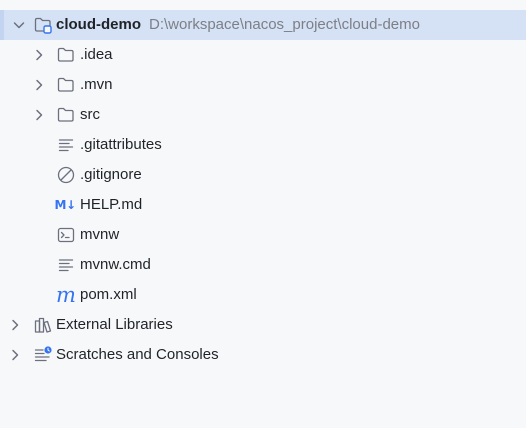 This screenshot has width=526, height=428. I want to click on tree-item-idea-folder: .idea, so click(263, 55).